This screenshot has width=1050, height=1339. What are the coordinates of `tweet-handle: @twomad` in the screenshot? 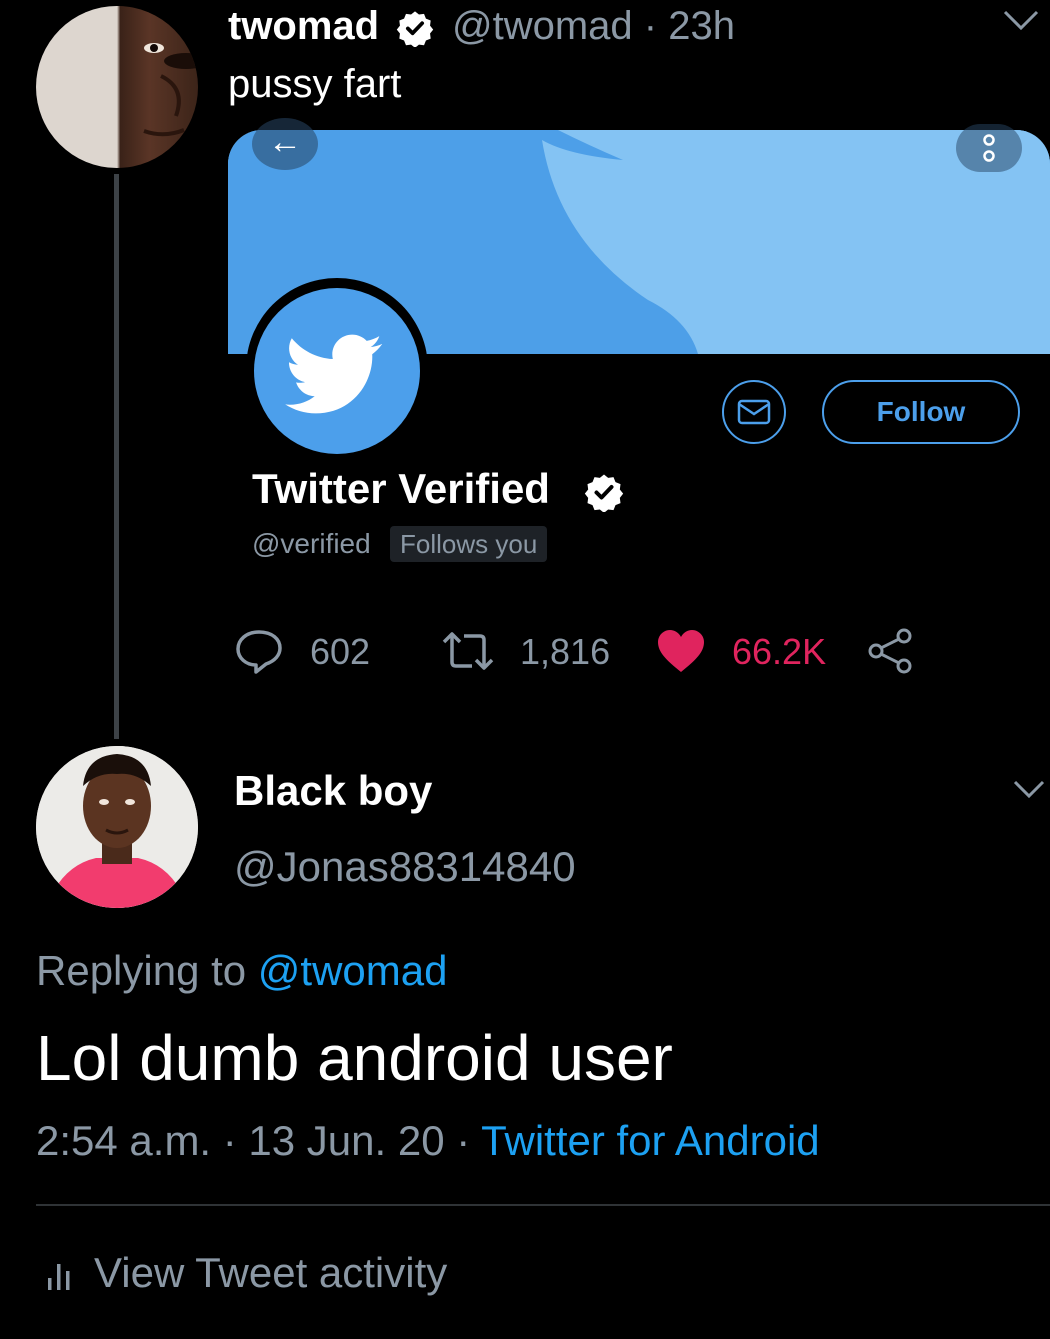 It's located at (542, 26).